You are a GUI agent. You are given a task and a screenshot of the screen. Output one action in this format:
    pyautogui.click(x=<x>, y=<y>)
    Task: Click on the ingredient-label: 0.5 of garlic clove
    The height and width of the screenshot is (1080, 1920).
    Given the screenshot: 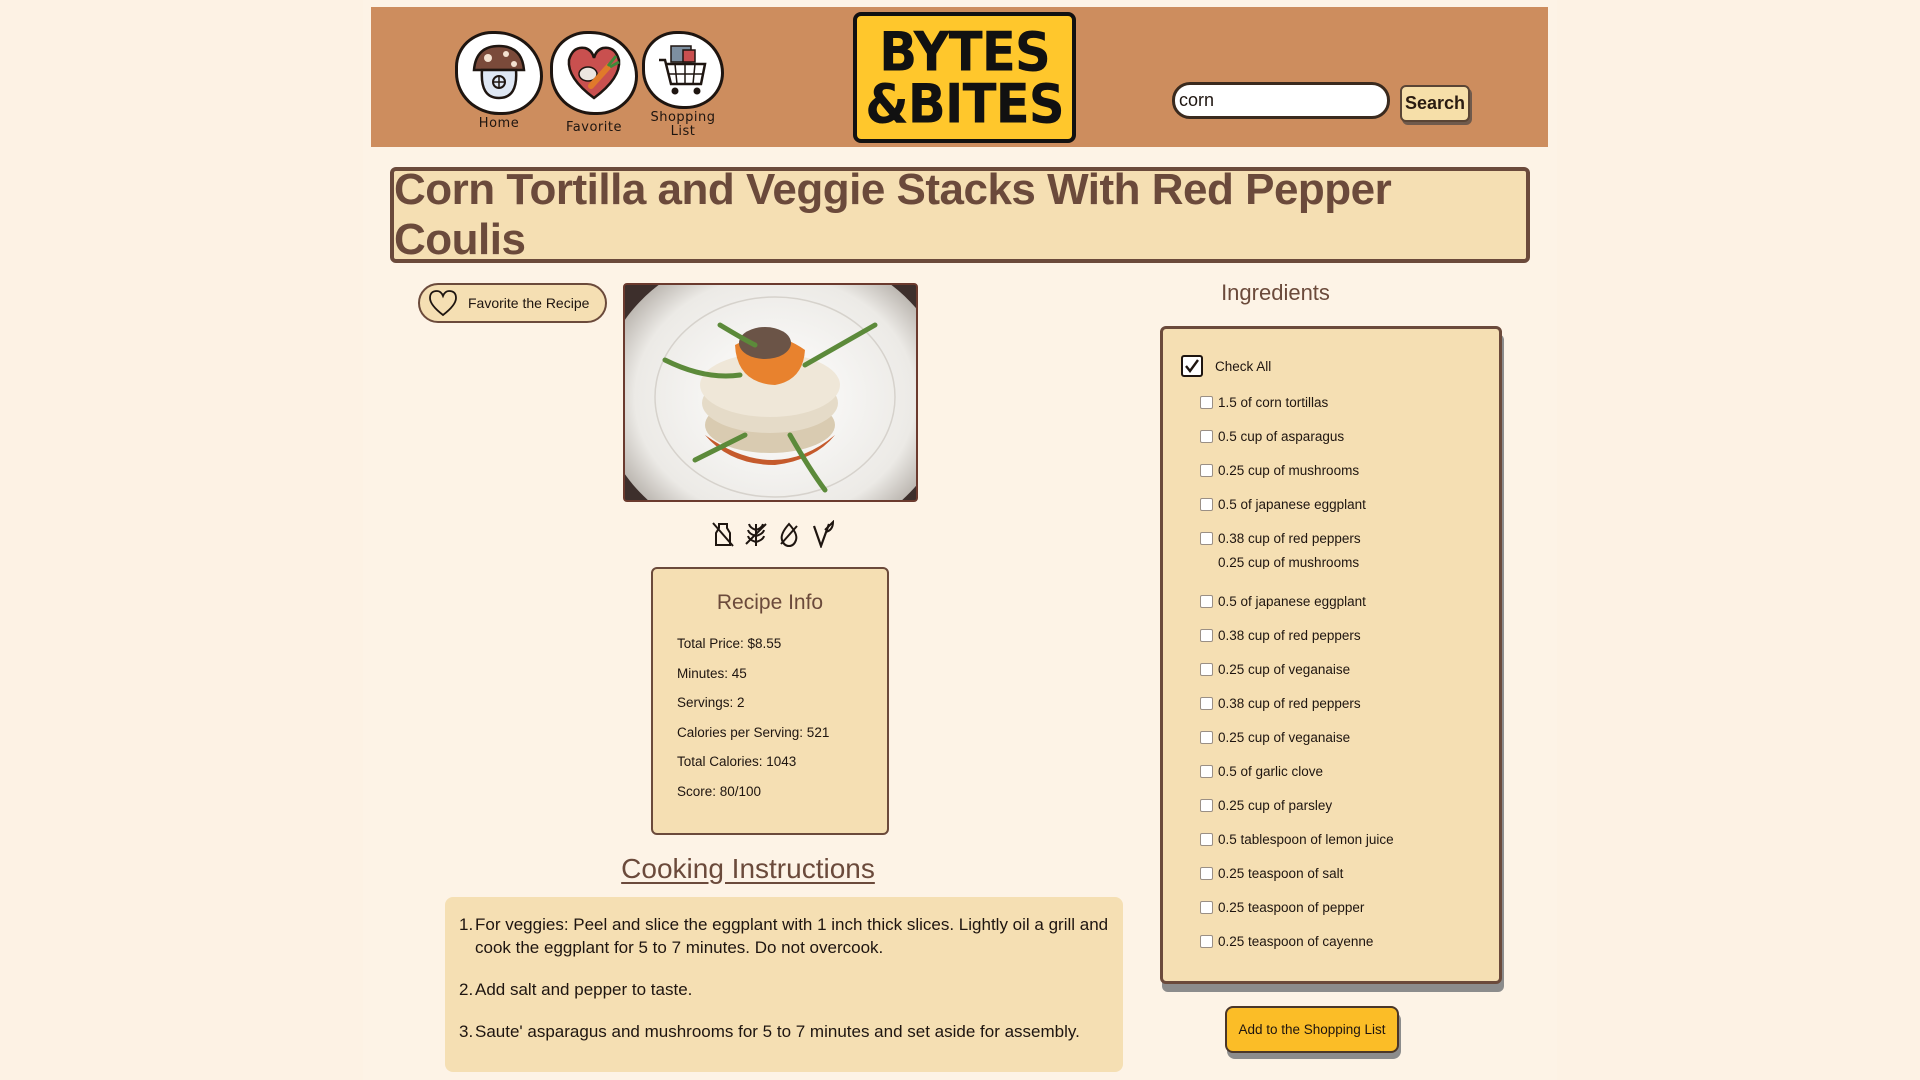 What is the action you would take?
    pyautogui.click(x=1271, y=771)
    